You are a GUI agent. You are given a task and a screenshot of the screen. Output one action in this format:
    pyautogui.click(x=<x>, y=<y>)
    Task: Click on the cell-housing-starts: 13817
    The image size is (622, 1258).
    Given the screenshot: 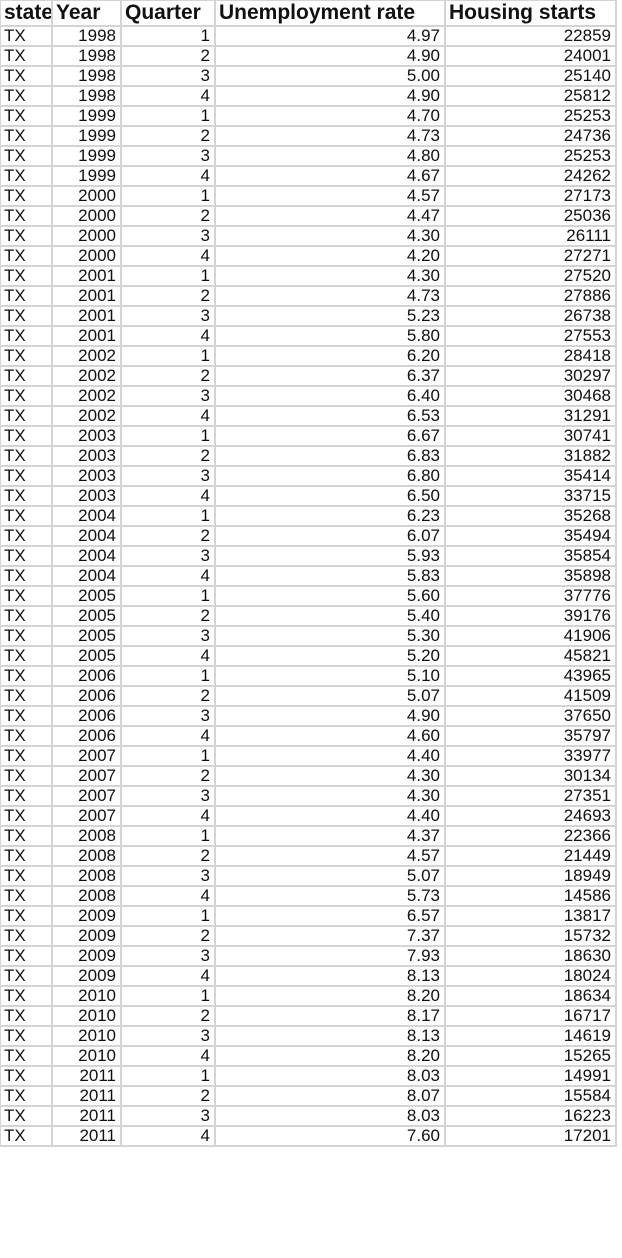 What is the action you would take?
    pyautogui.click(x=530, y=916)
    